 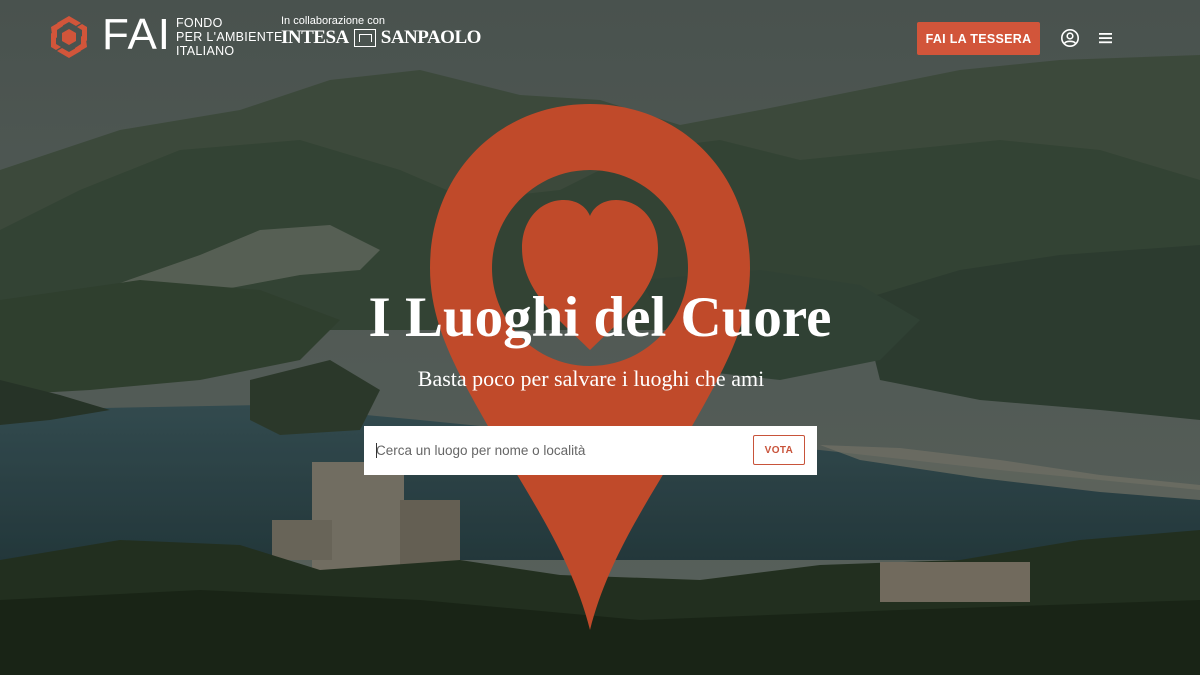 What do you see at coordinates (779, 450) in the screenshot?
I see `vote-button: VOTA` at bounding box center [779, 450].